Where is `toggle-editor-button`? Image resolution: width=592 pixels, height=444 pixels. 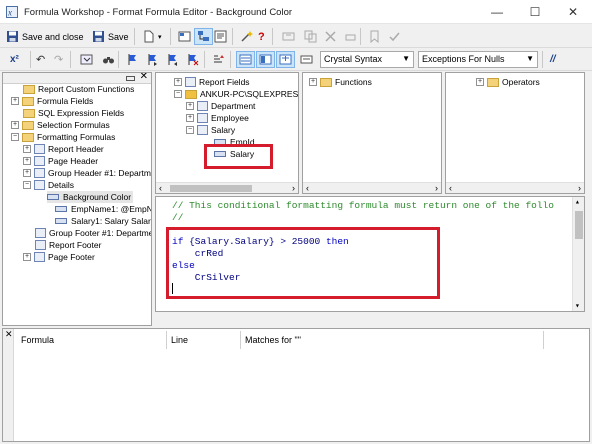 toggle-editor-button is located at coordinates (220, 36).